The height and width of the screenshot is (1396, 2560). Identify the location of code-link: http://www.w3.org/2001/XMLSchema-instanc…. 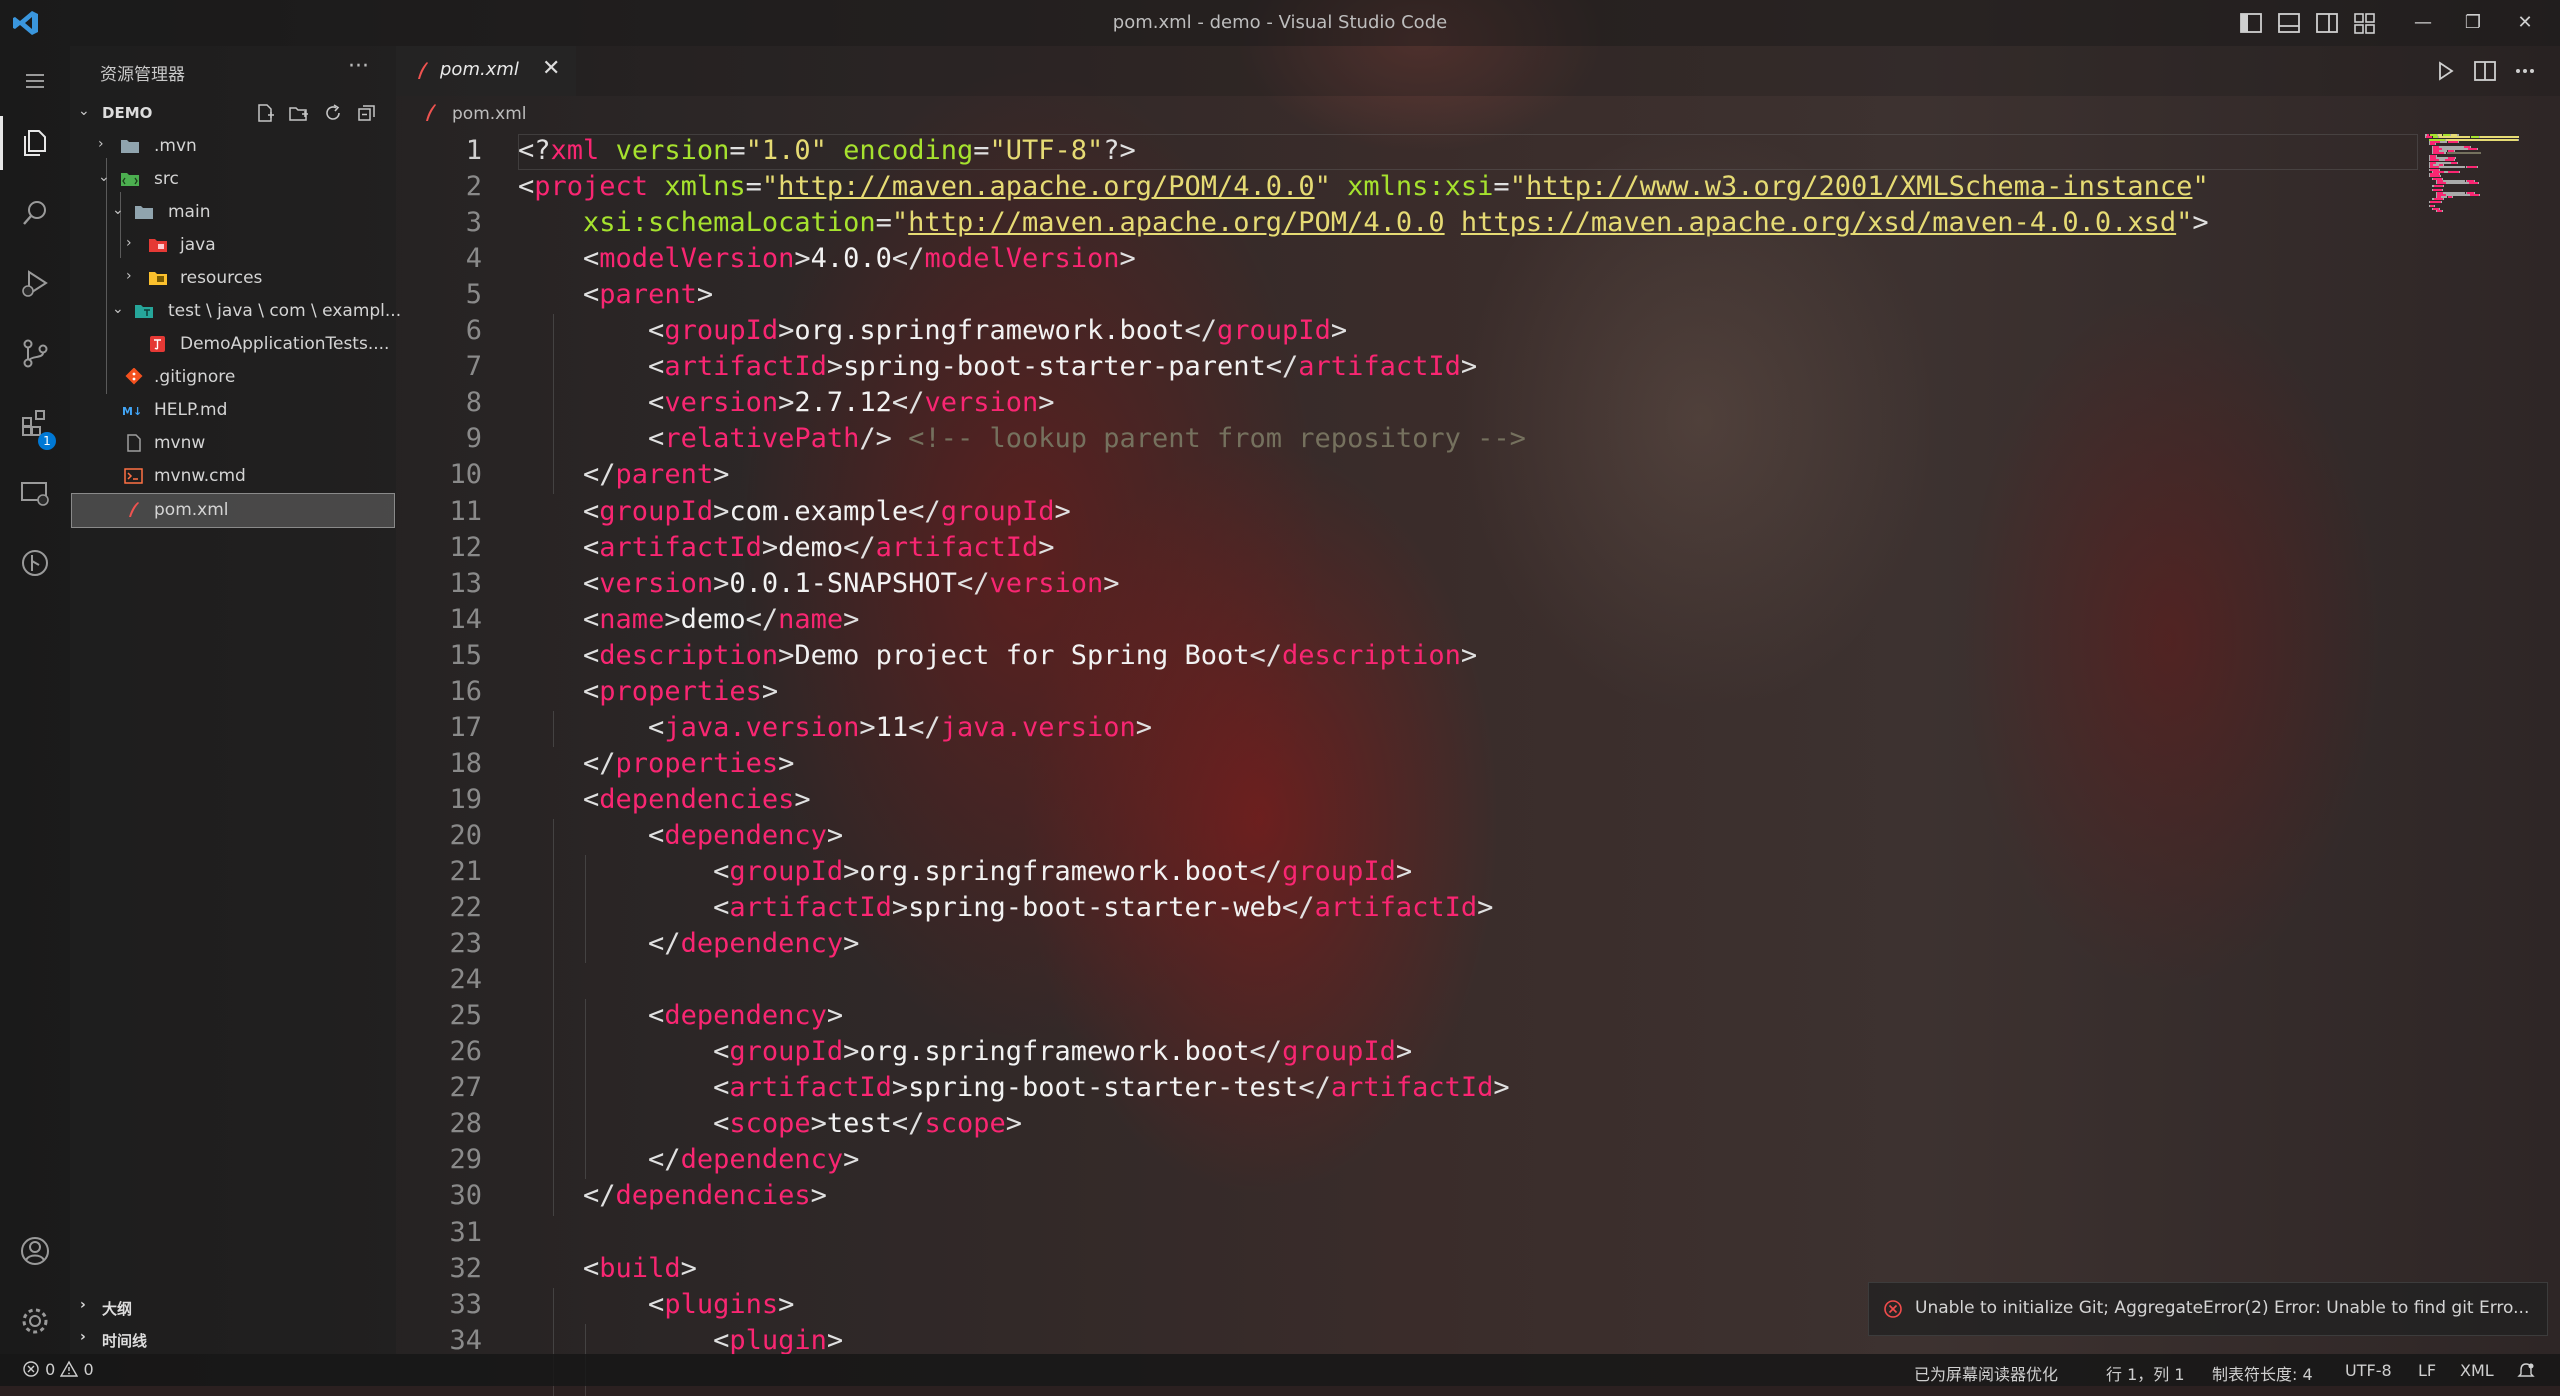
(1859, 186).